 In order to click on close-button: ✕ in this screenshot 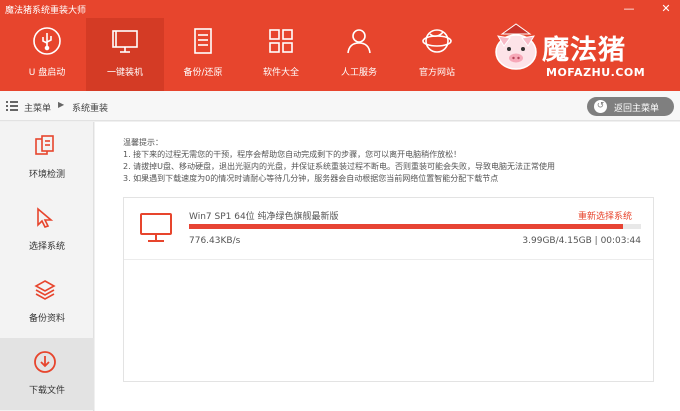, I will do `click(666, 9)`.